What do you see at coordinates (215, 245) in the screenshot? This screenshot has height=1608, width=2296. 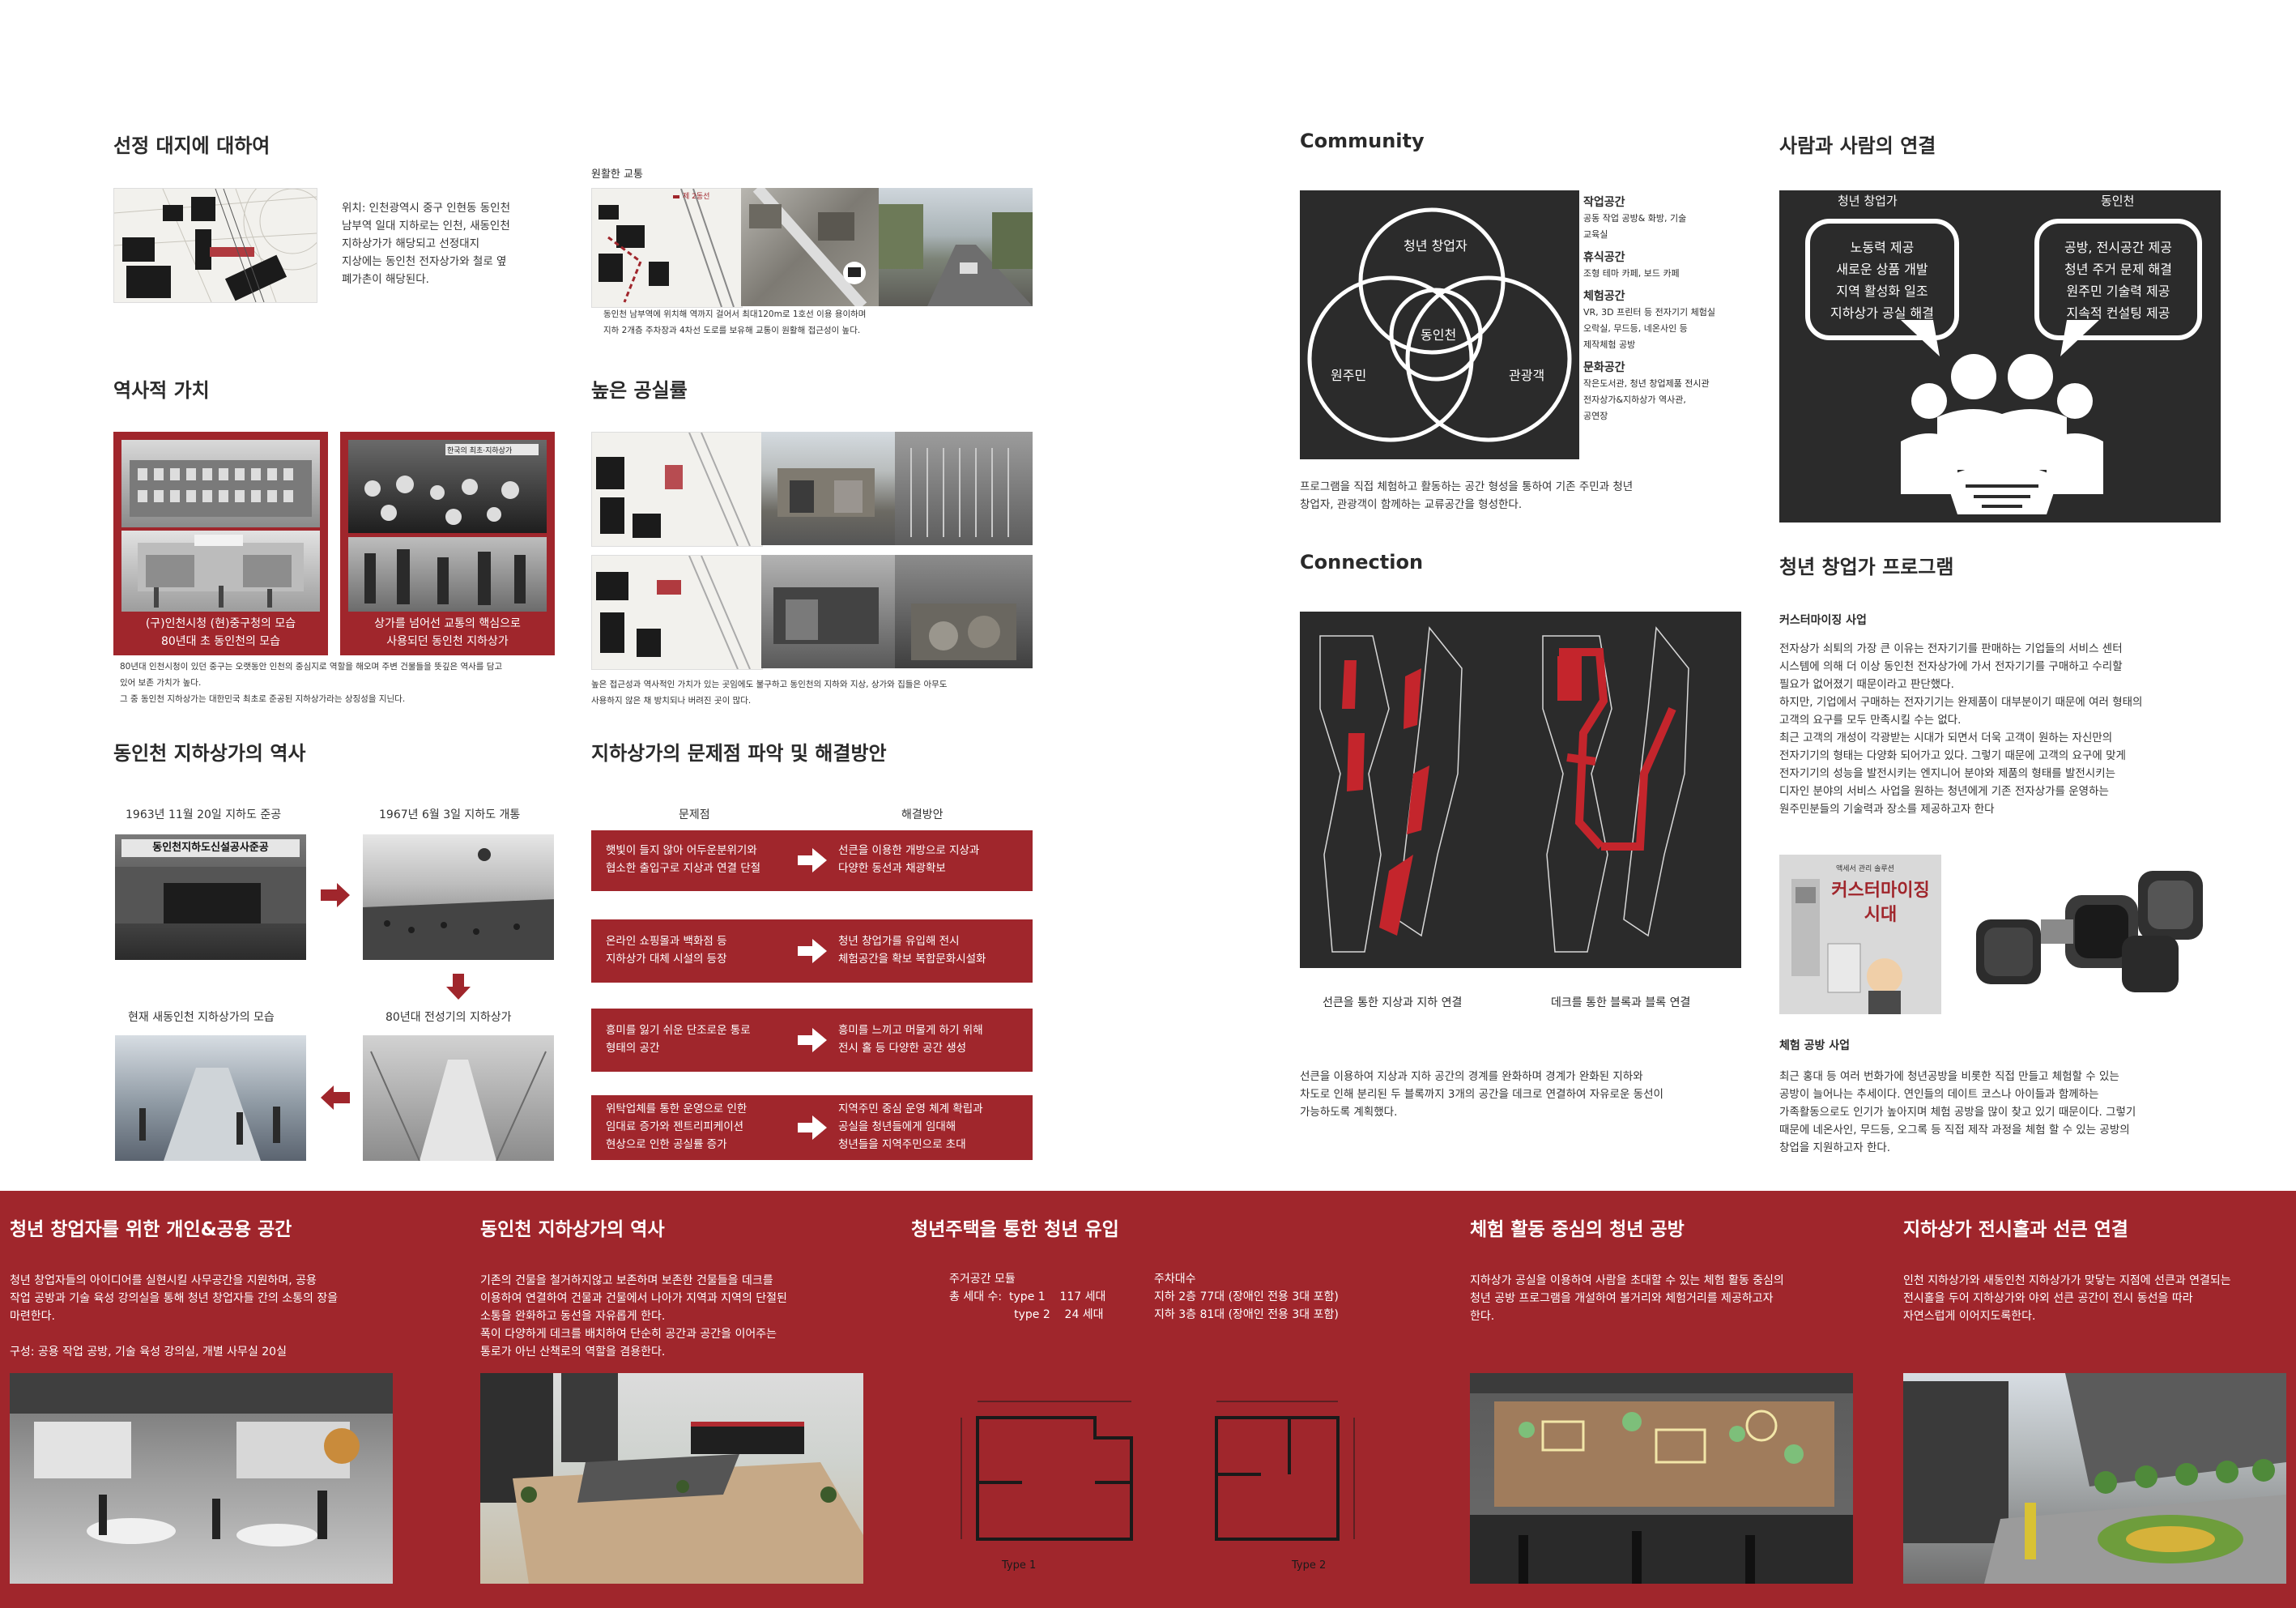 I see `site-map` at bounding box center [215, 245].